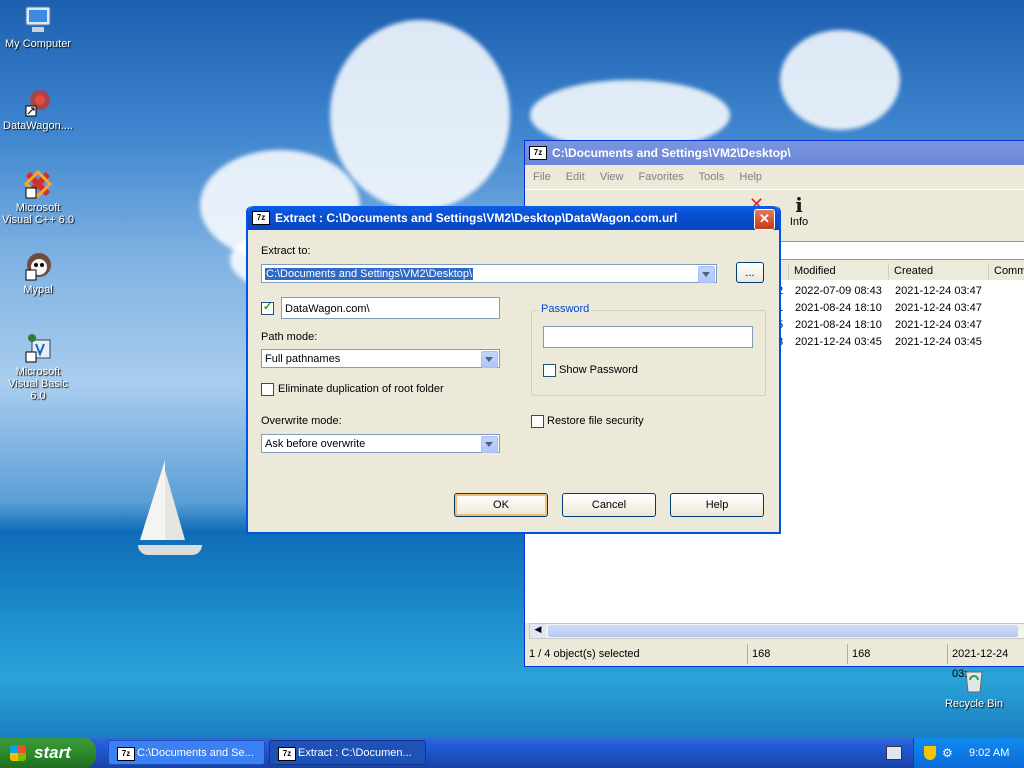 The image size is (1024, 768). I want to click on path-mode-value: Full pathnames, so click(303, 359).